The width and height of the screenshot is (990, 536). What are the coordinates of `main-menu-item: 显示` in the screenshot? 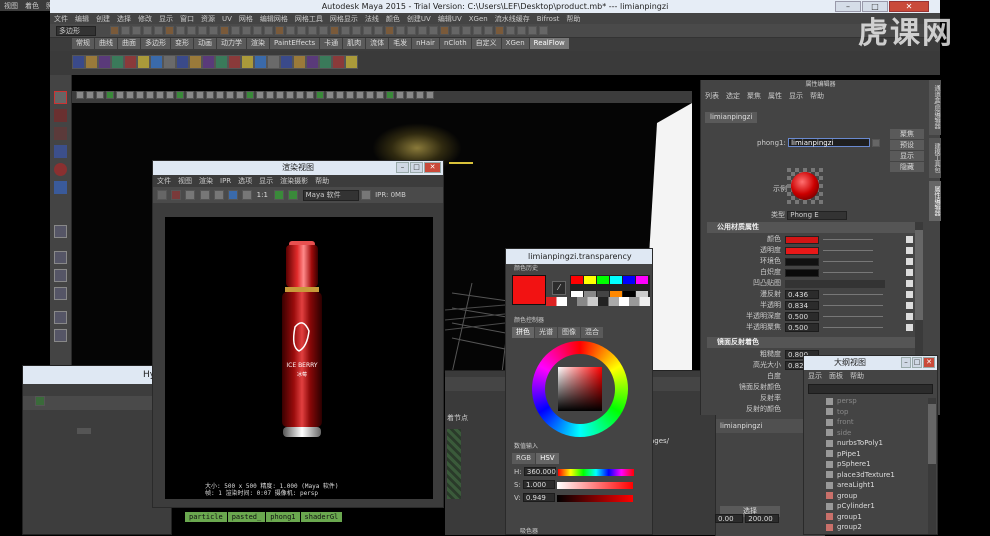 It's located at (166, 18).